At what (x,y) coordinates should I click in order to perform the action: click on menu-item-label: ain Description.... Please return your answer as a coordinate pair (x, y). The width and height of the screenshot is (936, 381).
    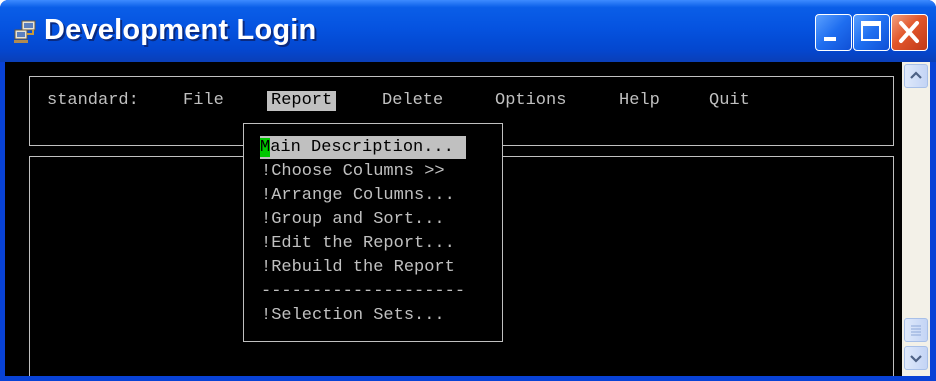
    Looking at the image, I should click on (362, 147).